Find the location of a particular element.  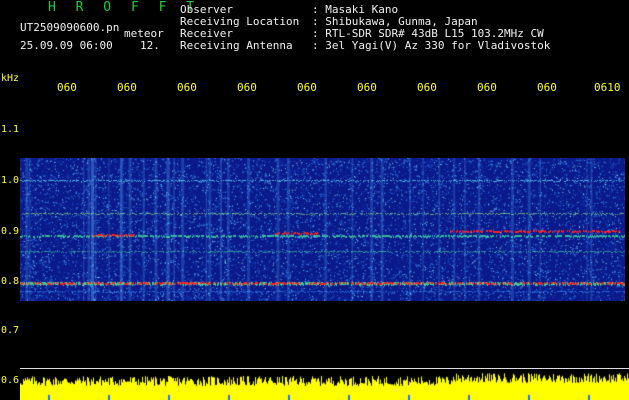

y-tick: 0.9 is located at coordinates (10, 231).